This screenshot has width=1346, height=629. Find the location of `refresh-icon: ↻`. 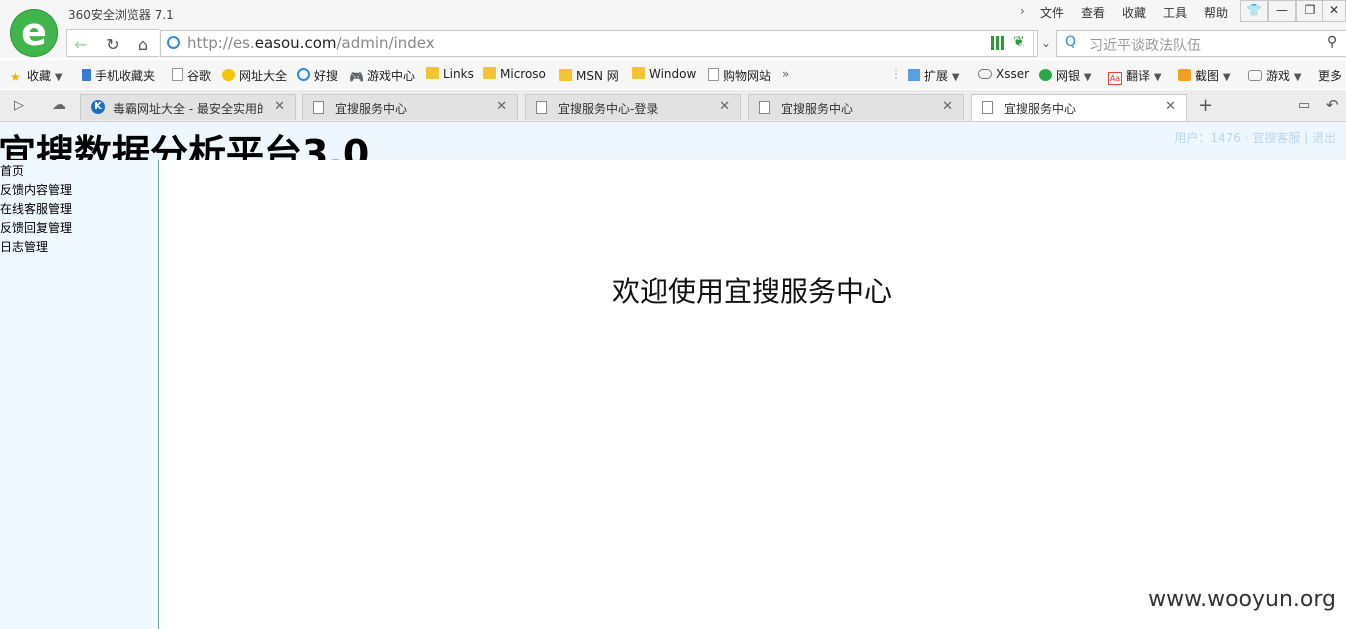

refresh-icon: ↻ is located at coordinates (113, 45).